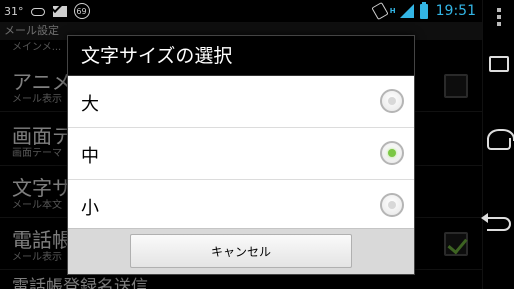 The height and width of the screenshot is (289, 514). Describe the element at coordinates (81, 11) in the screenshot. I see `notification-count-badge: 69` at that location.